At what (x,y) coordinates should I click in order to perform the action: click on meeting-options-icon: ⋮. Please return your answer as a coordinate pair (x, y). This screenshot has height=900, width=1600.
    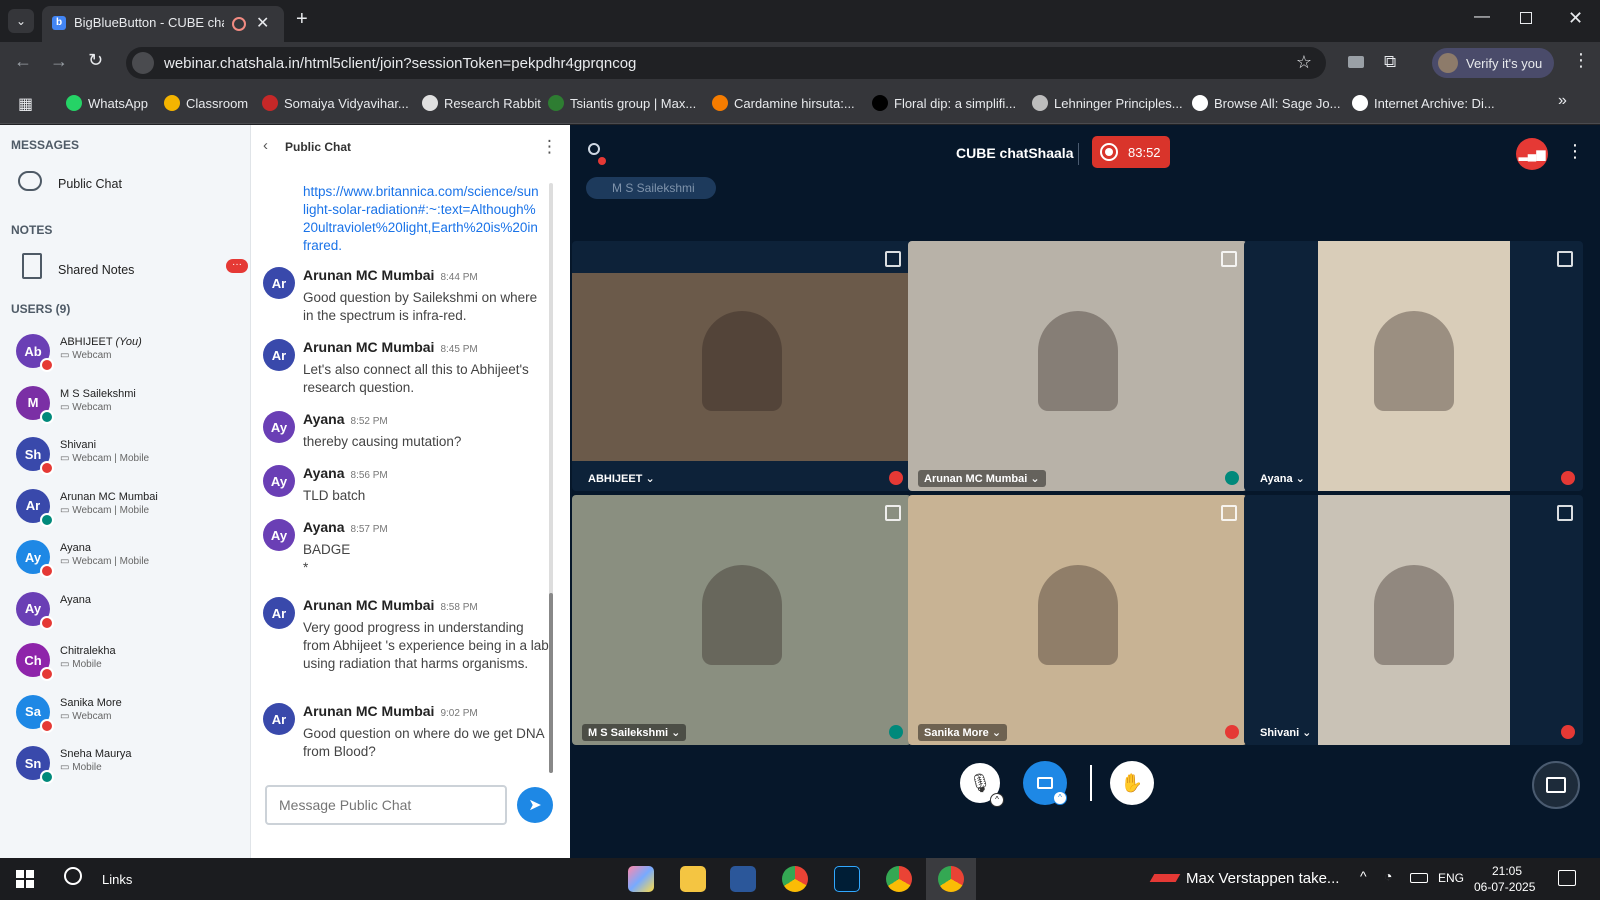
    Looking at the image, I should click on (1575, 151).